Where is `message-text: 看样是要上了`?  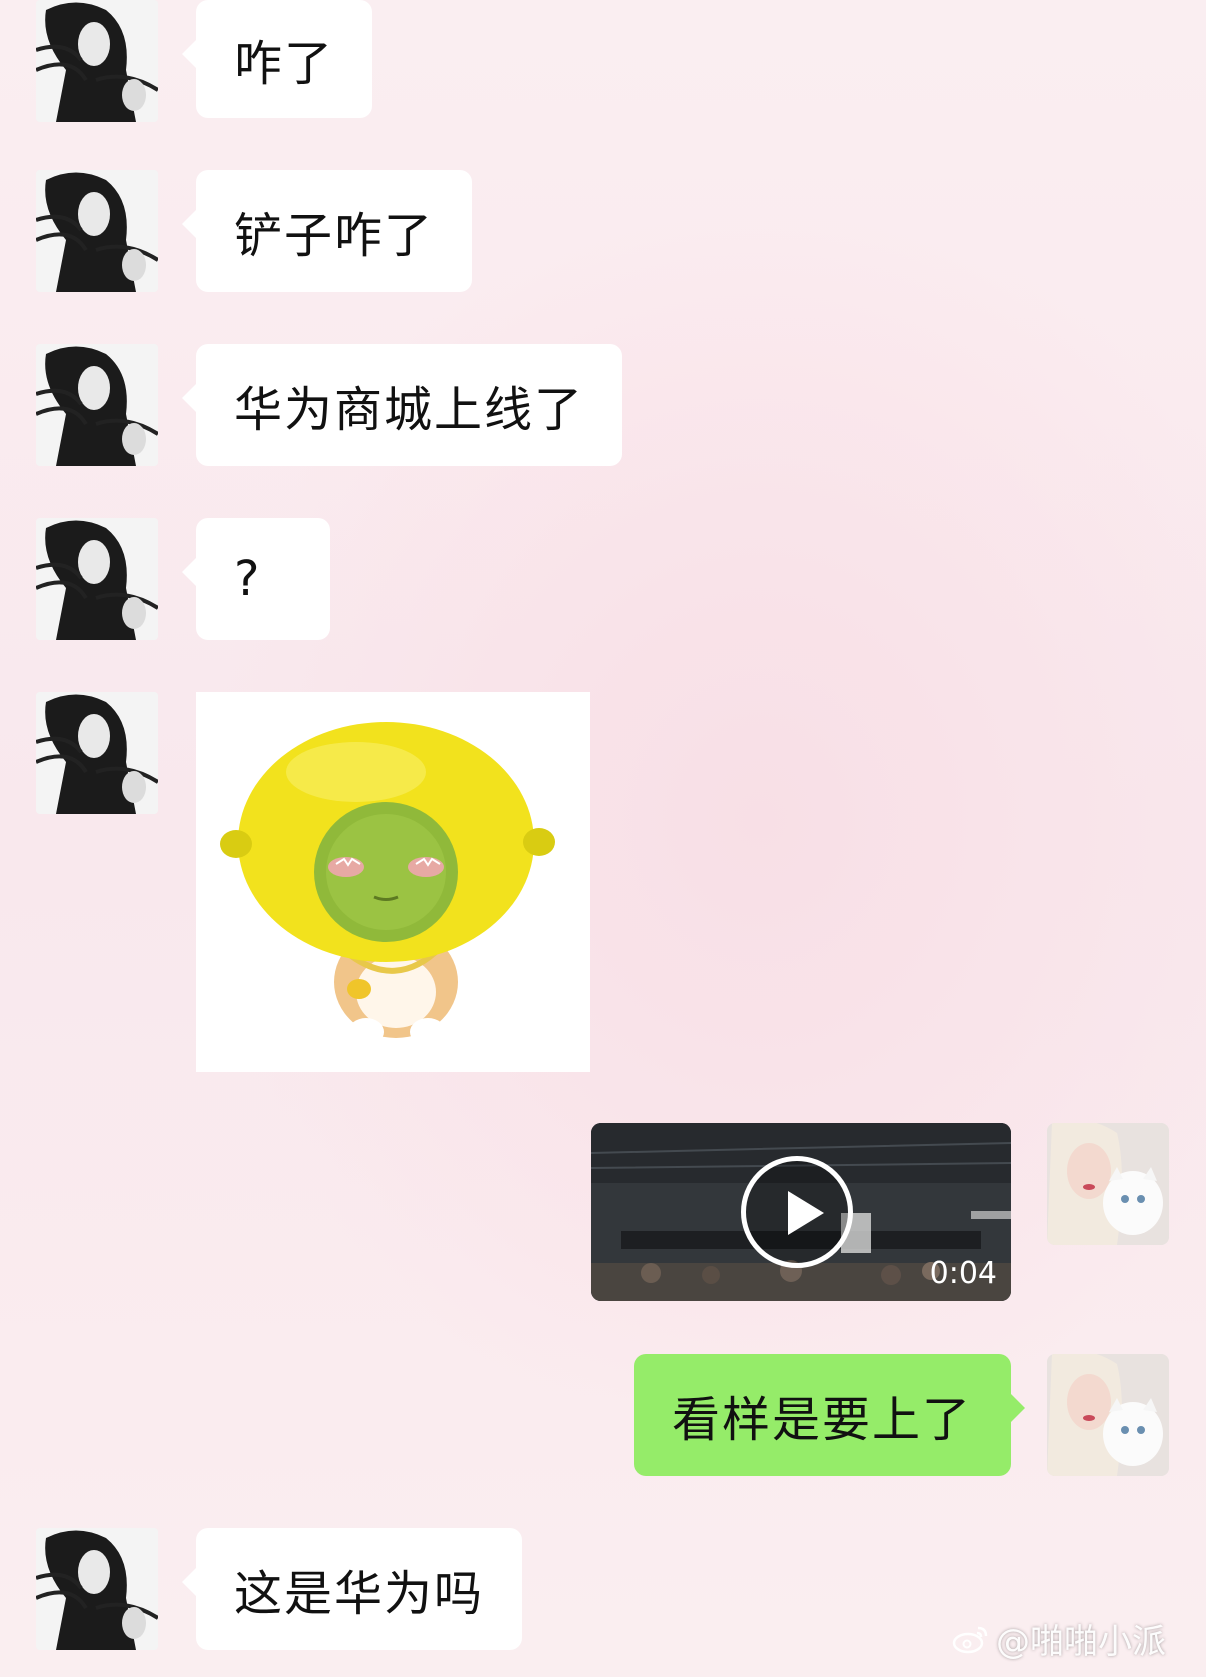 message-text: 看样是要上了 is located at coordinates (822, 1420).